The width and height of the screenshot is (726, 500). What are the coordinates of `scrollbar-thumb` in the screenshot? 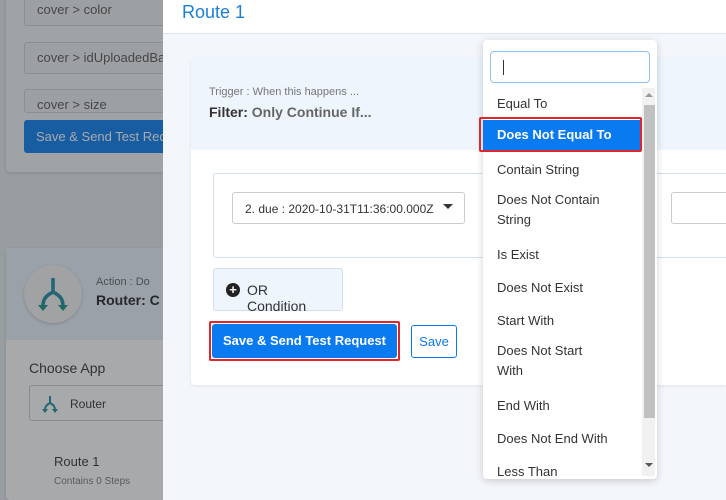 It's located at (649, 261).